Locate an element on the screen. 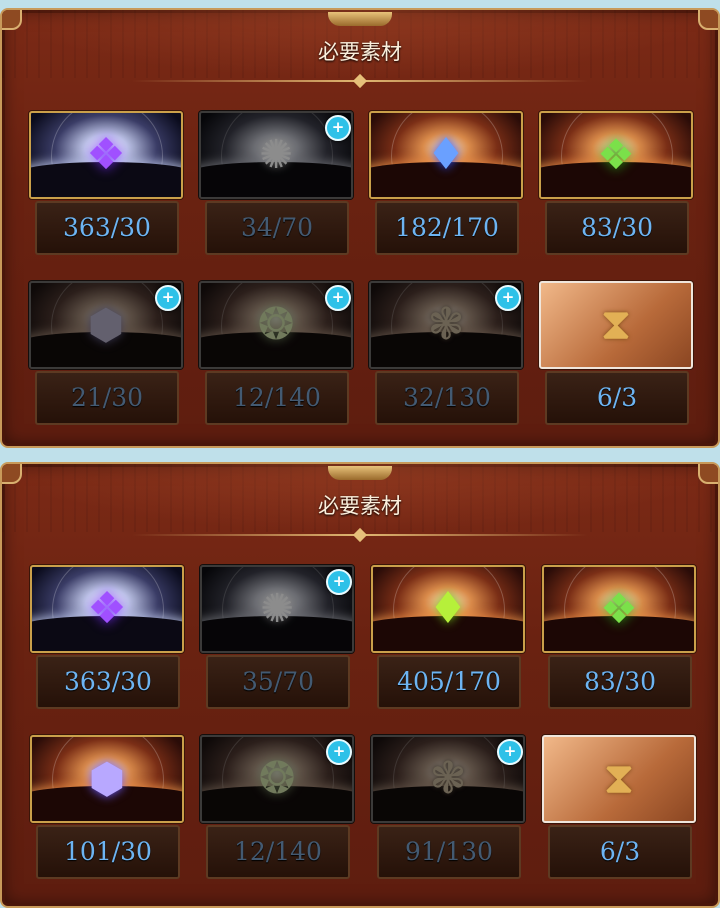 This screenshot has width=720, height=908. material-count: 35/70 is located at coordinates (278, 682).